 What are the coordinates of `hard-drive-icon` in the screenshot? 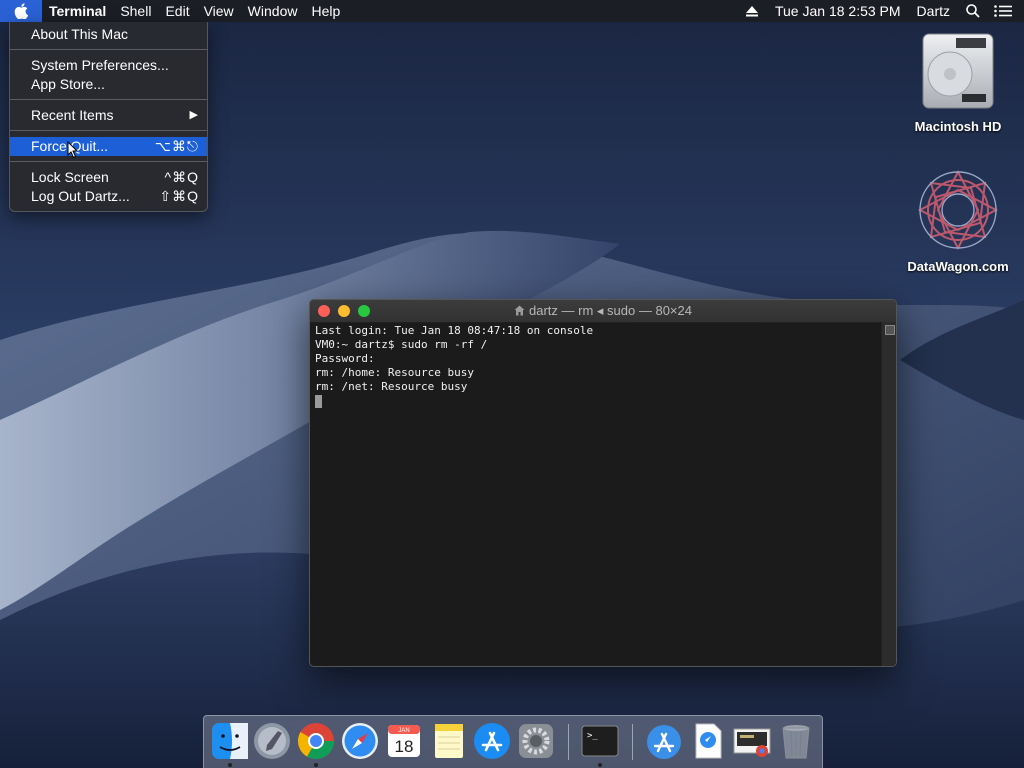 It's located at (958, 71).